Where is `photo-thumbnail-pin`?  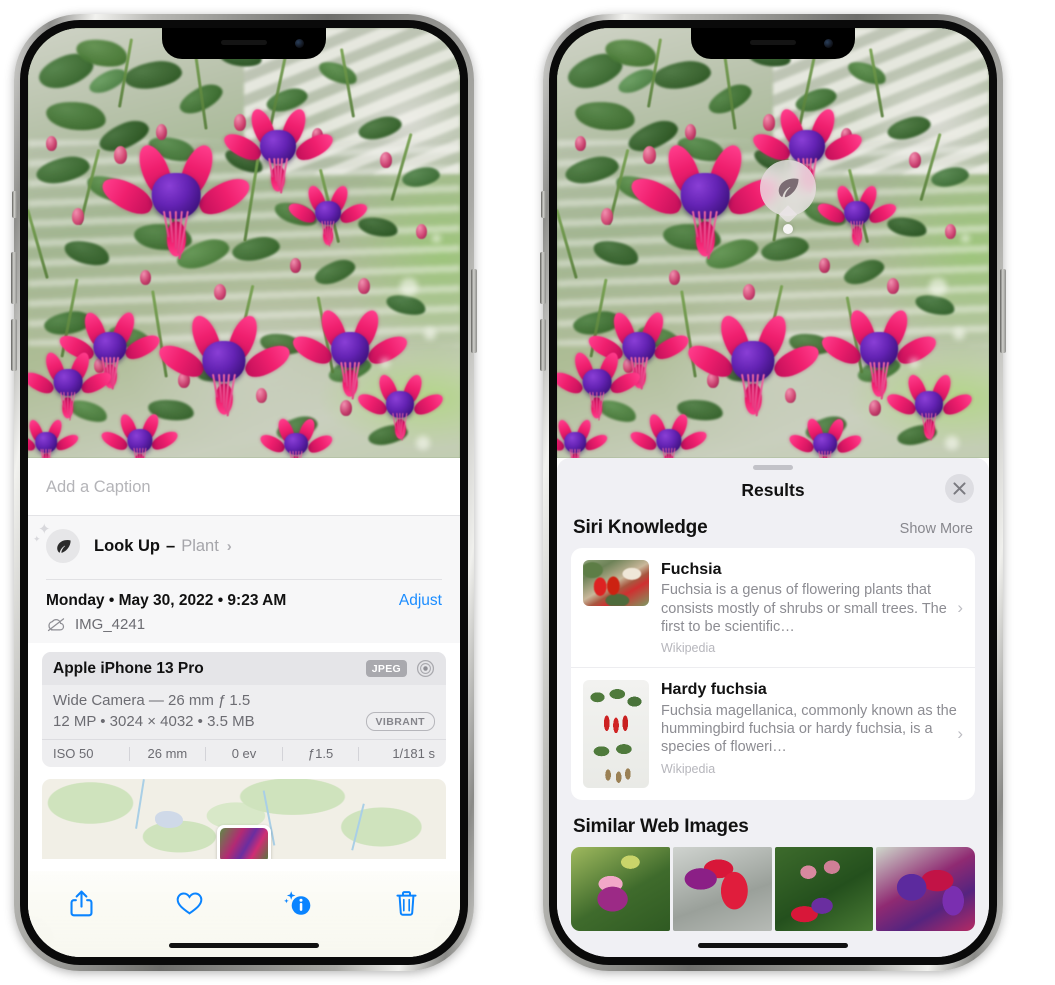
photo-thumbnail-pin is located at coordinates (244, 842).